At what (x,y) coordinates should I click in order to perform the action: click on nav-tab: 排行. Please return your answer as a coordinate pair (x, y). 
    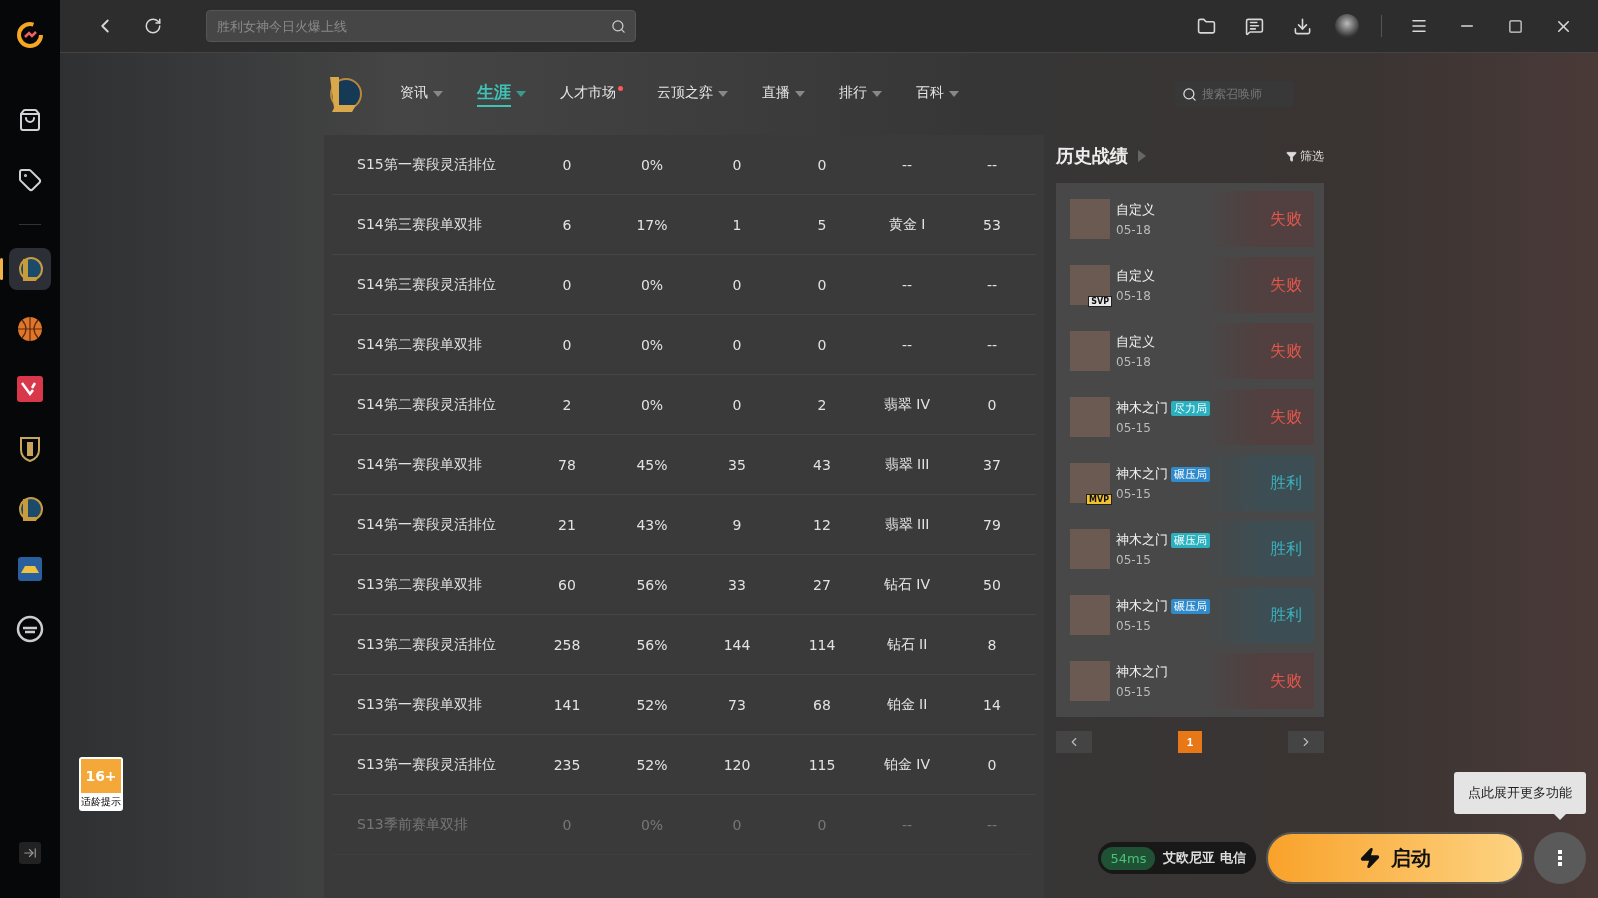
    Looking at the image, I should click on (860, 94).